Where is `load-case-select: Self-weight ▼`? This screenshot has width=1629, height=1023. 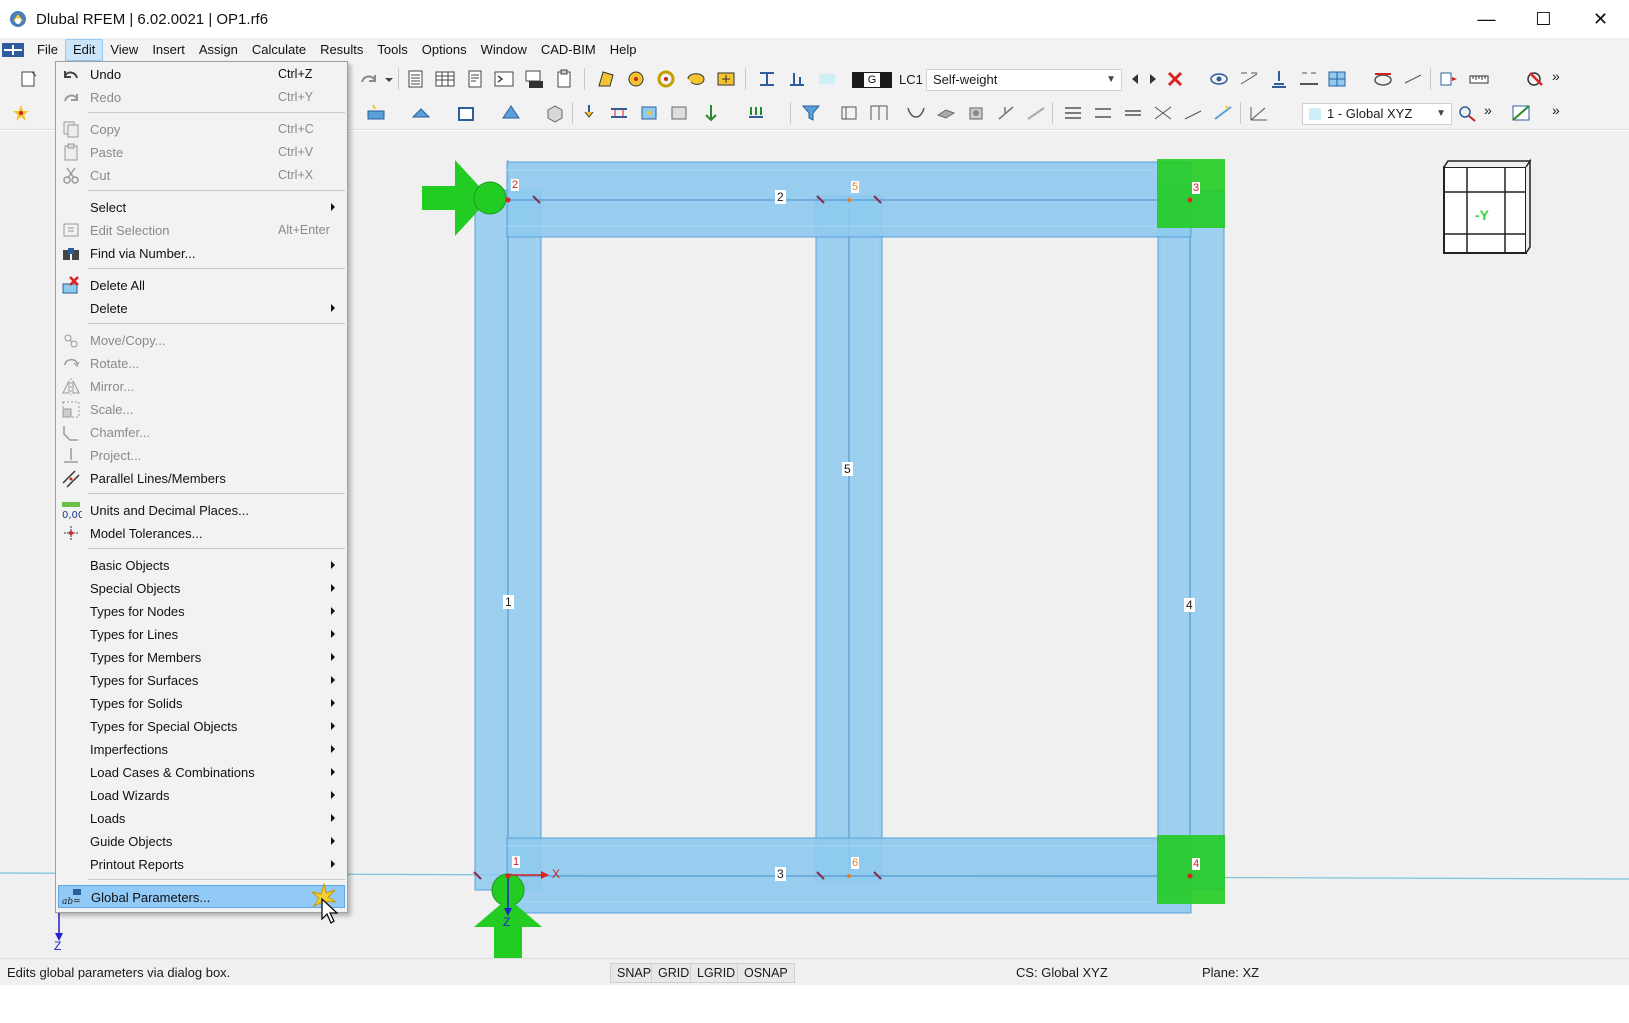
load-case-select: Self-weight ▼ is located at coordinates (1024, 80).